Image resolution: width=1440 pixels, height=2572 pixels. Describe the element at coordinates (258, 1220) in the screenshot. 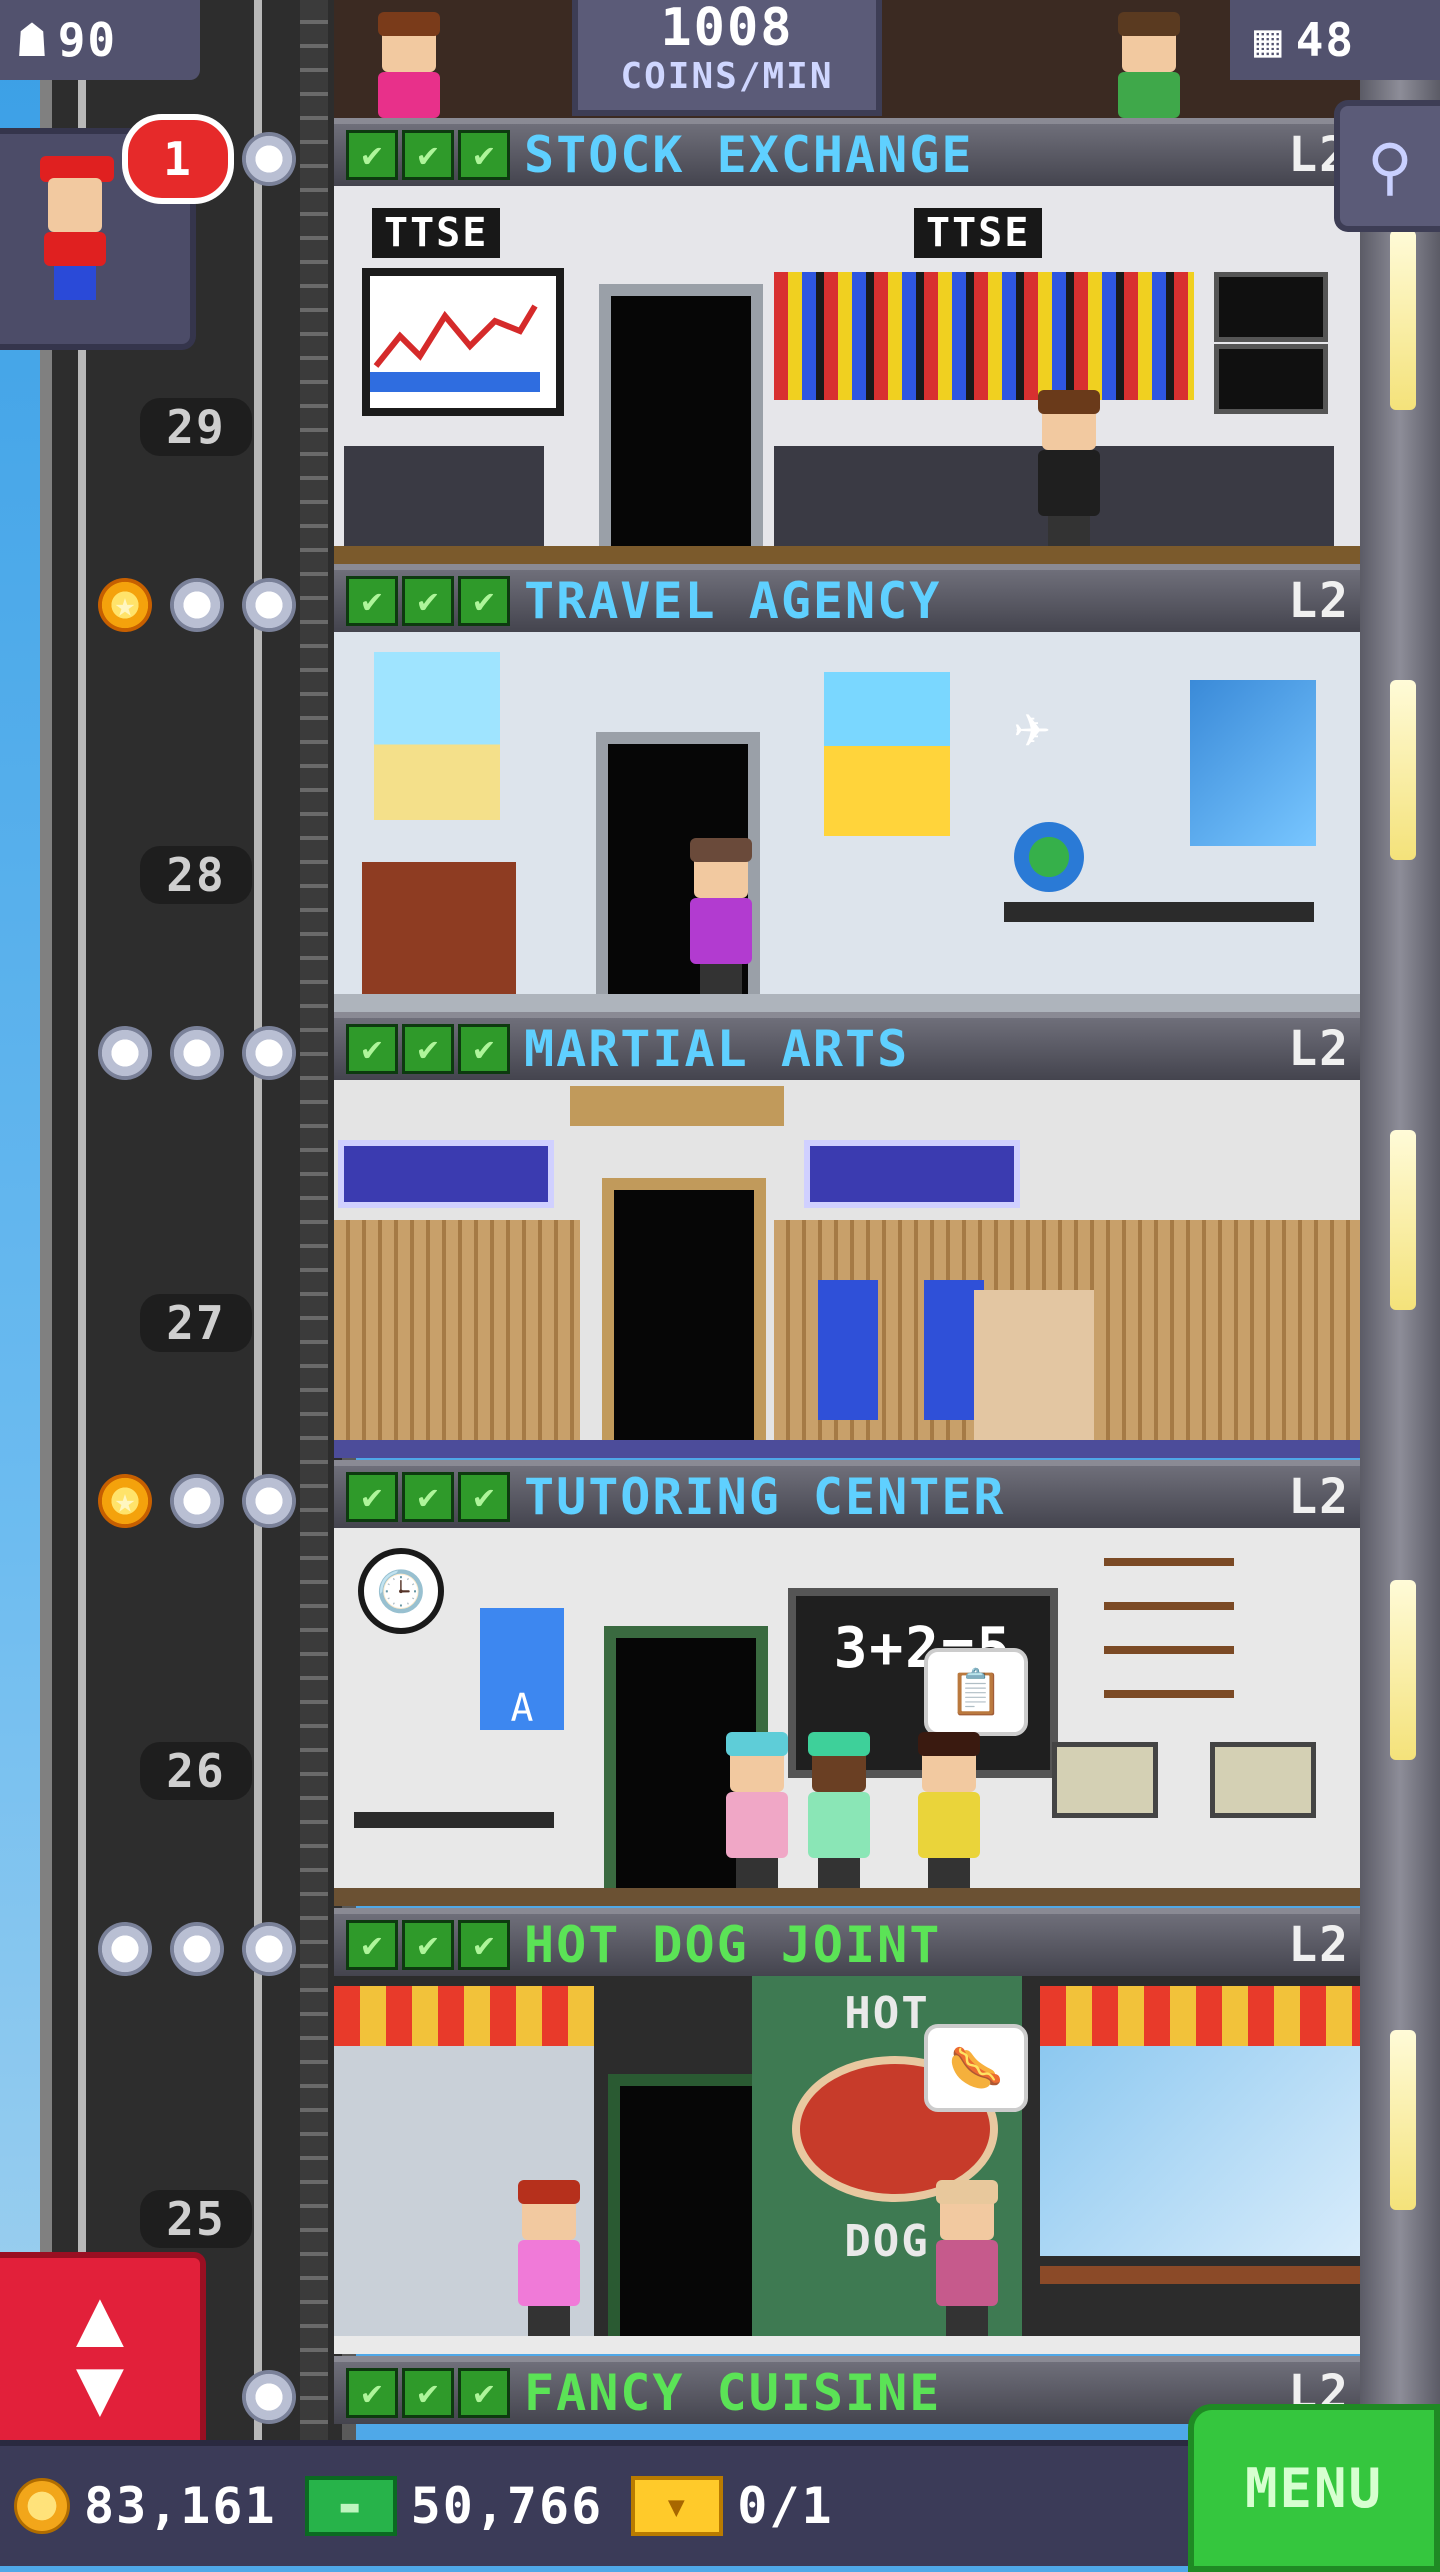

I see `elevator-rail-right` at that location.